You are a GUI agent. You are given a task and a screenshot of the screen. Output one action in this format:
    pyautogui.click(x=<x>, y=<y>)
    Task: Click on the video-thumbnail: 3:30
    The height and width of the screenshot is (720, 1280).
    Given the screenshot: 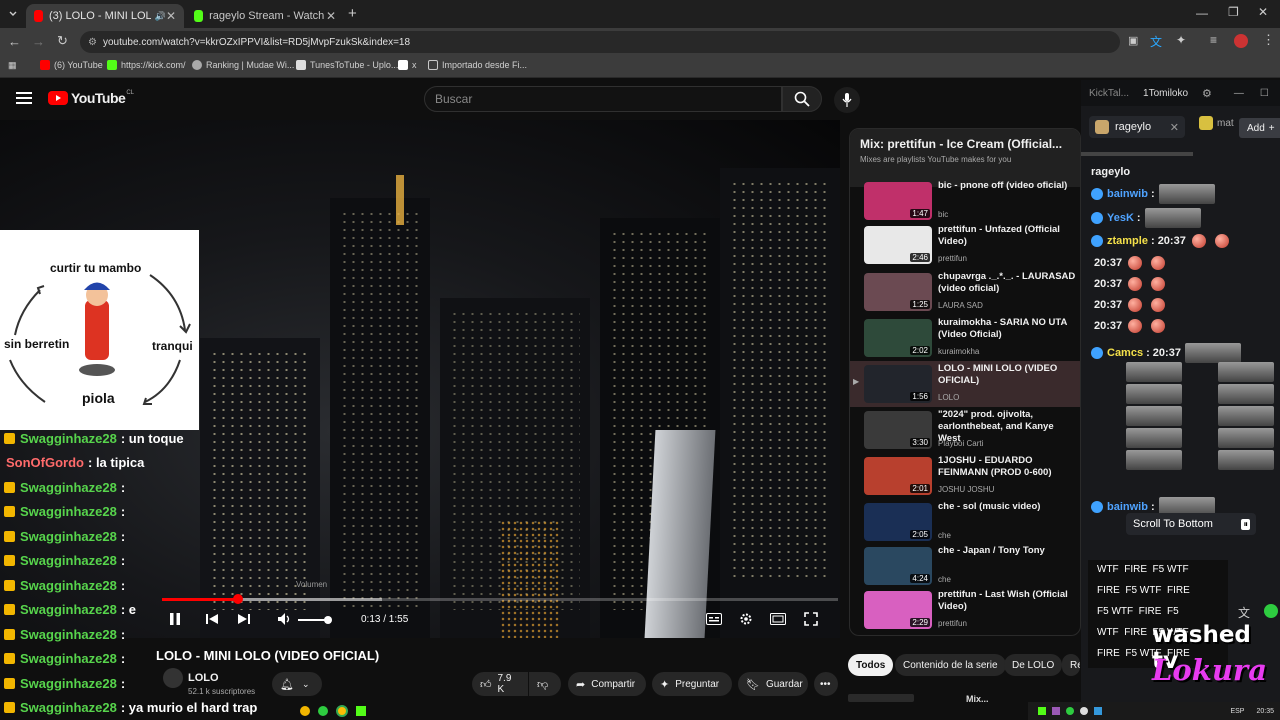 What is the action you would take?
    pyautogui.click(x=898, y=430)
    